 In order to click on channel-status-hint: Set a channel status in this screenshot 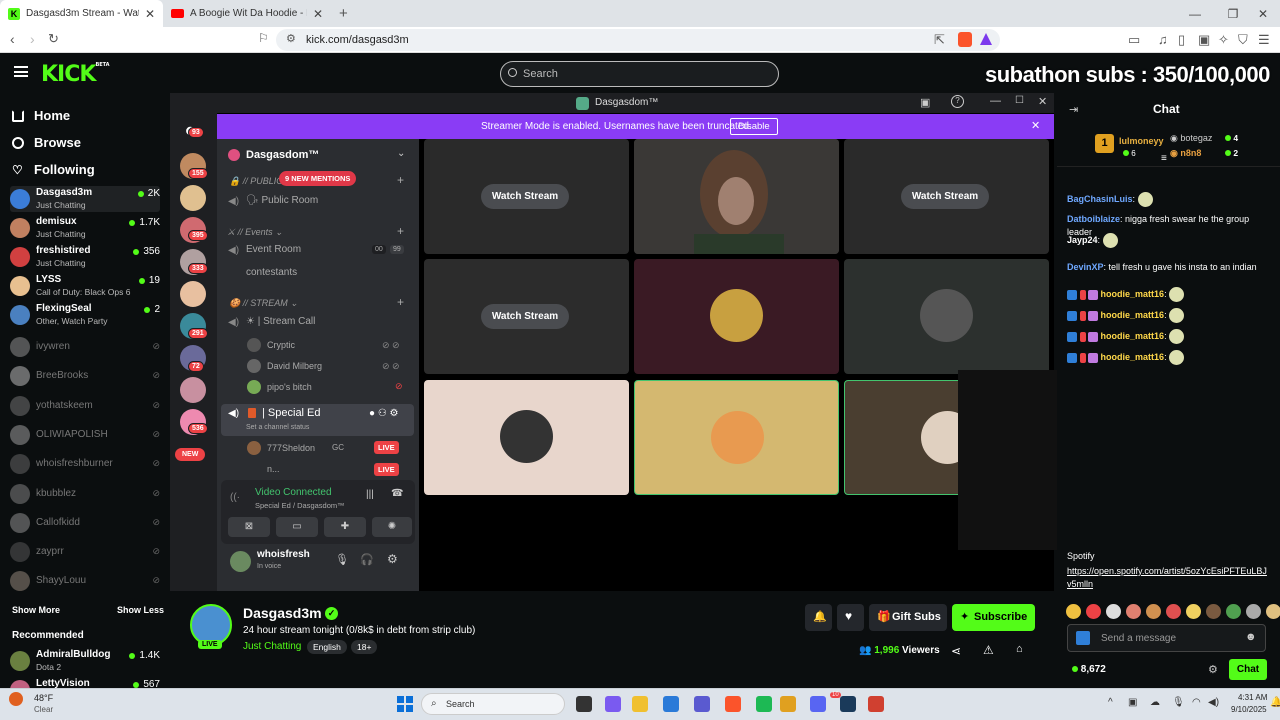, I will do `click(277, 427)`.